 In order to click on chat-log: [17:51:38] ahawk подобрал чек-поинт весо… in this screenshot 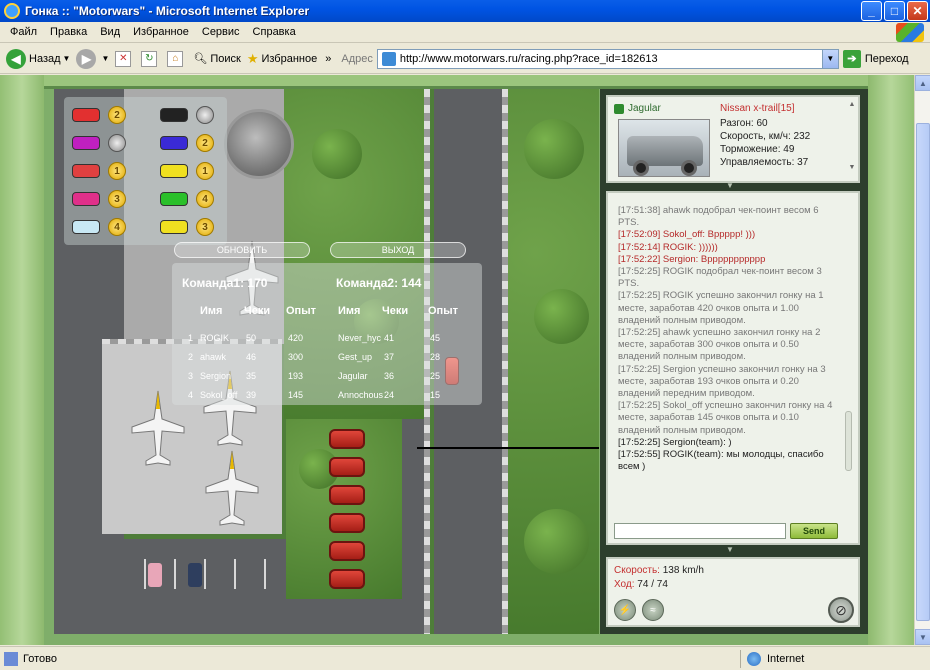, I will do `click(729, 355)`.